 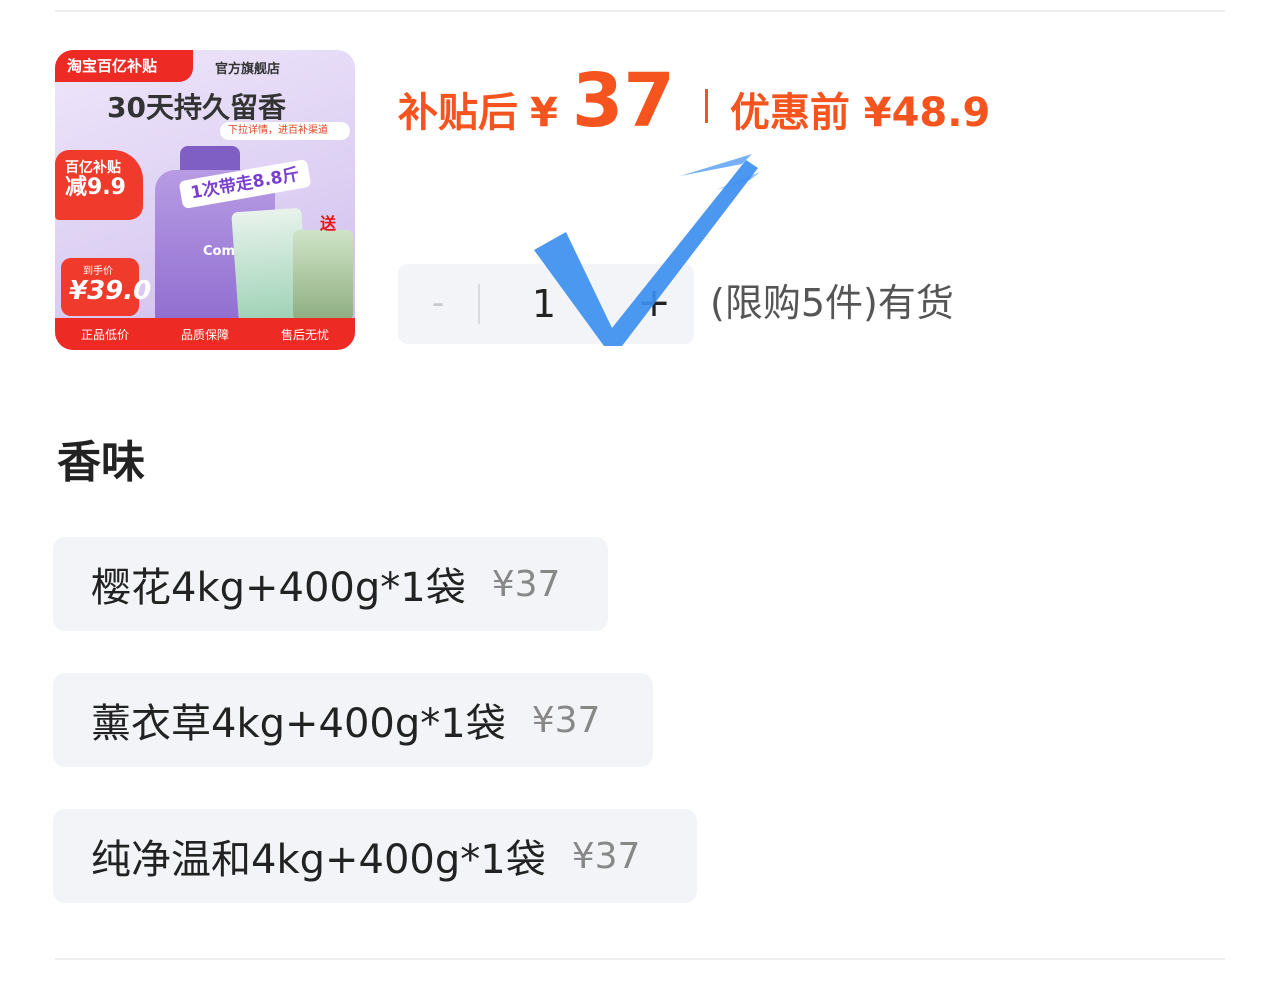 What do you see at coordinates (196, 107) in the screenshot?
I see `product-headline: 30天持久留香` at bounding box center [196, 107].